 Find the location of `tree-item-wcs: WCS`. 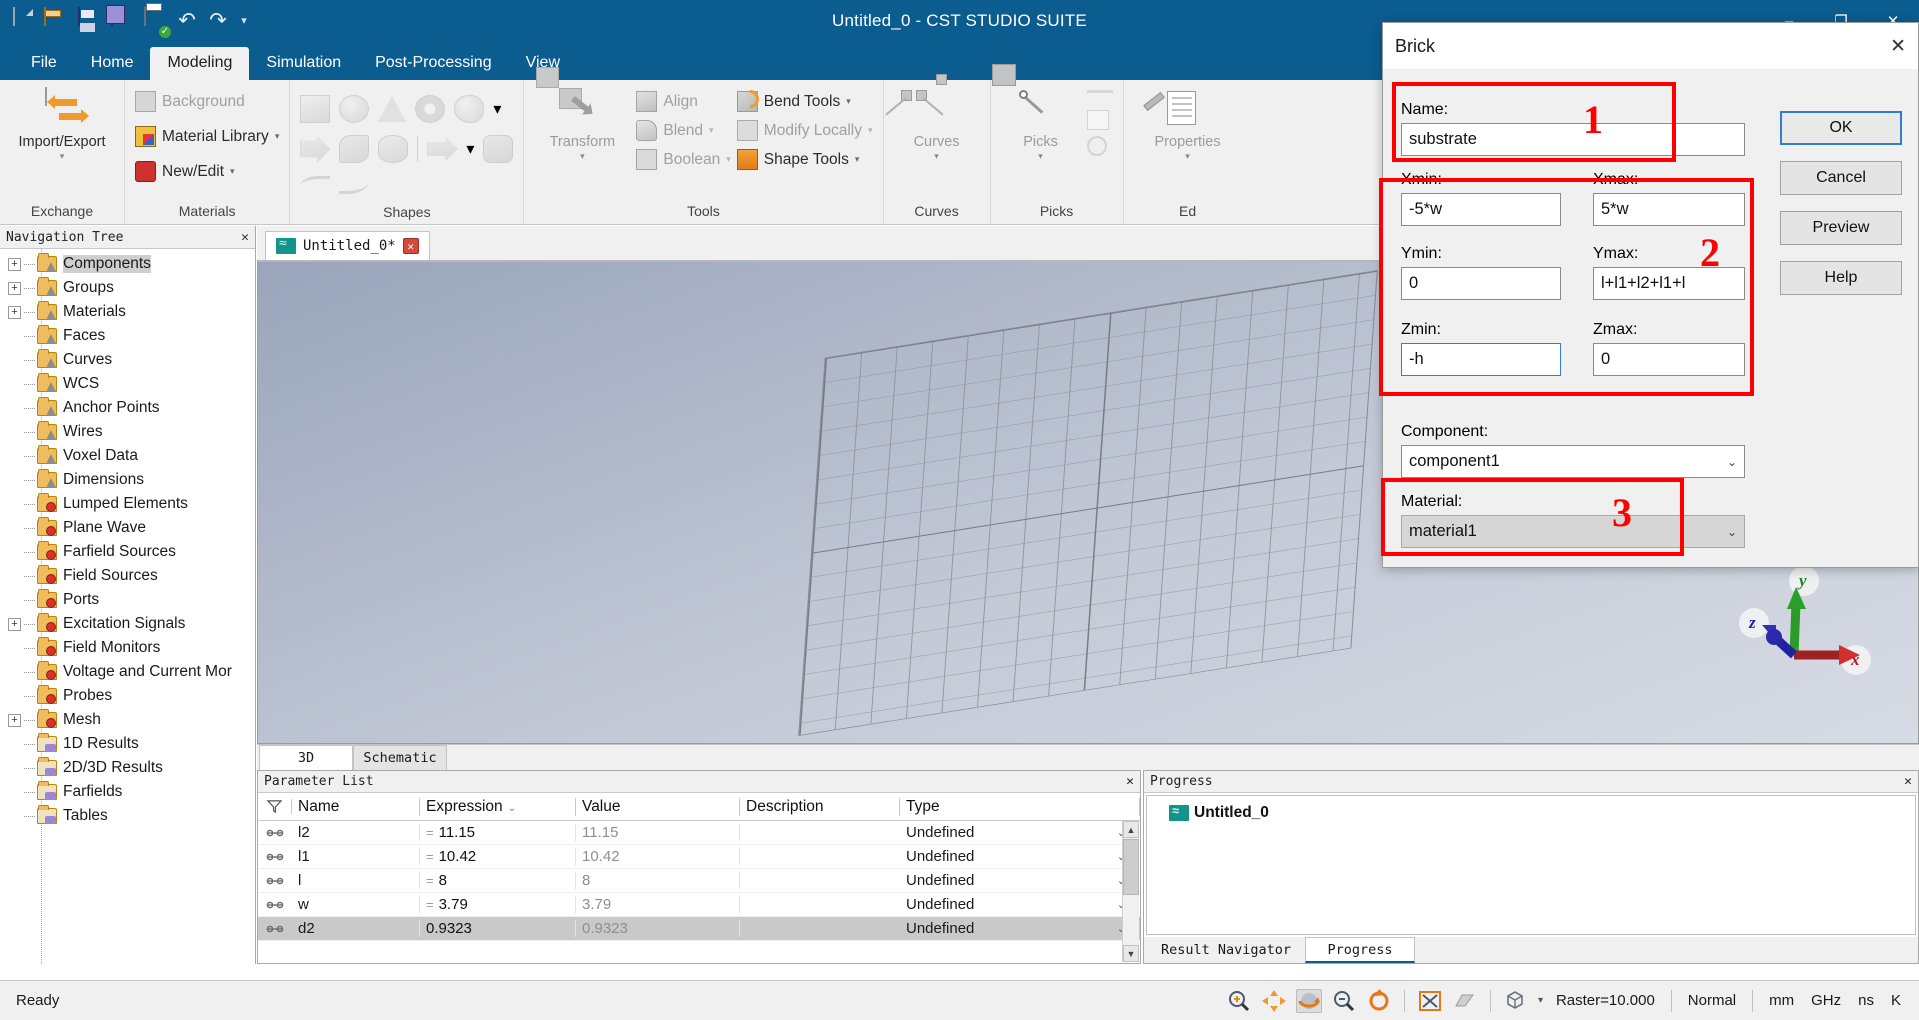

tree-item-wcs: WCS is located at coordinates (127, 384).